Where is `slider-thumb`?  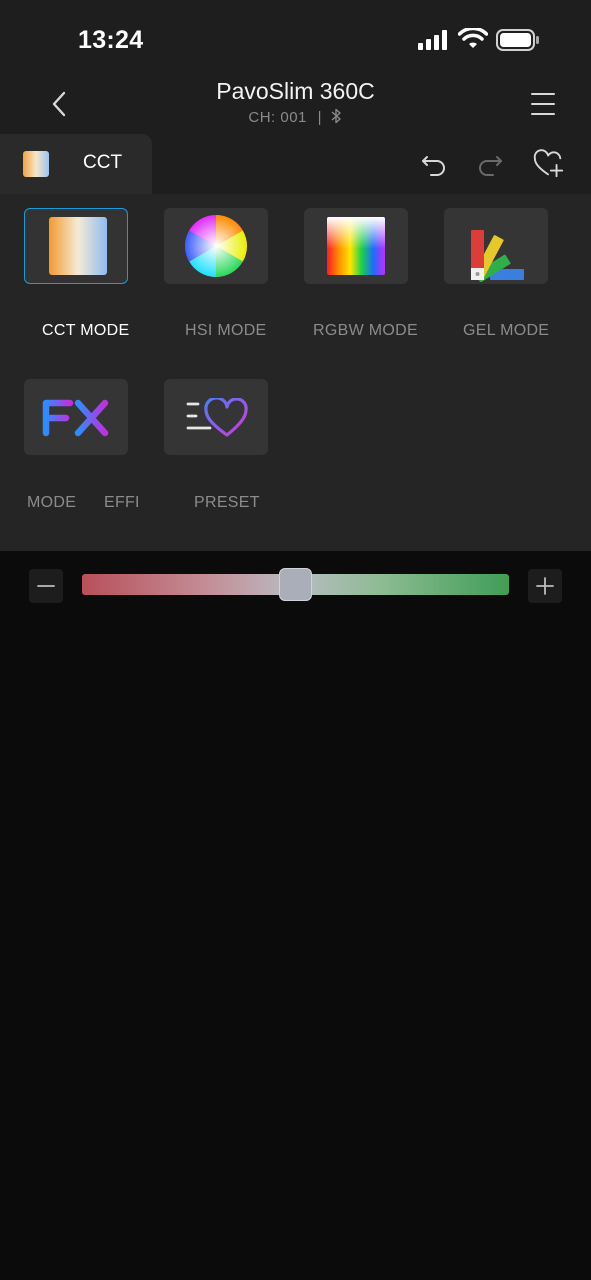
slider-thumb is located at coordinates (295, 584).